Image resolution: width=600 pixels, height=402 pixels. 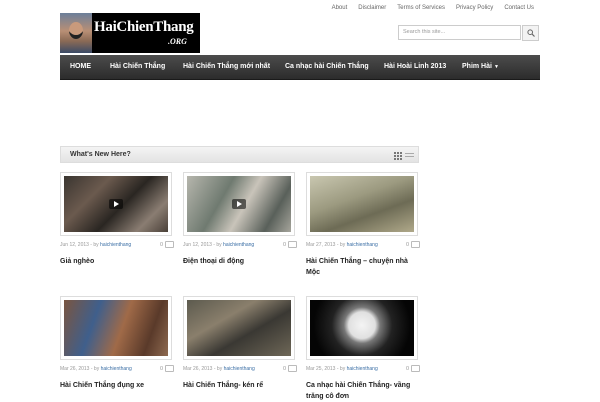 What do you see at coordinates (239, 154) in the screenshot?
I see `section-header: What's New Here?` at bounding box center [239, 154].